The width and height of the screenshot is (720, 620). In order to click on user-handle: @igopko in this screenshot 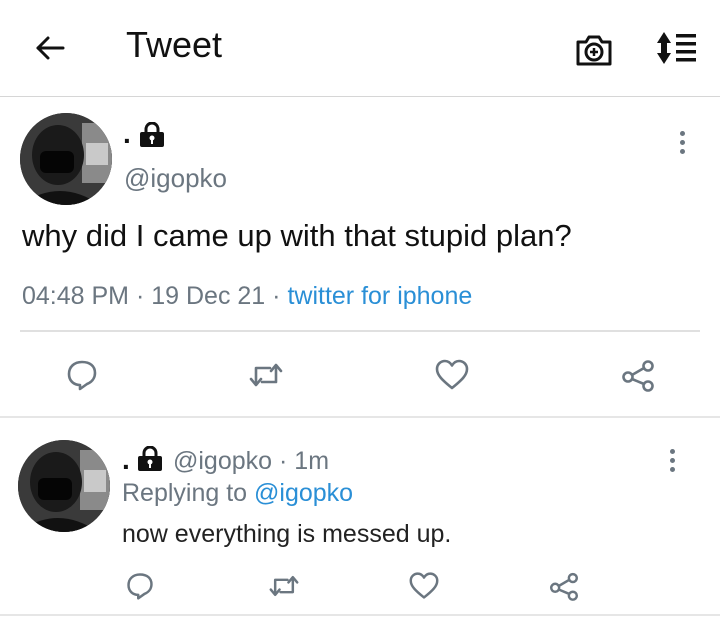, I will do `click(175, 178)`.